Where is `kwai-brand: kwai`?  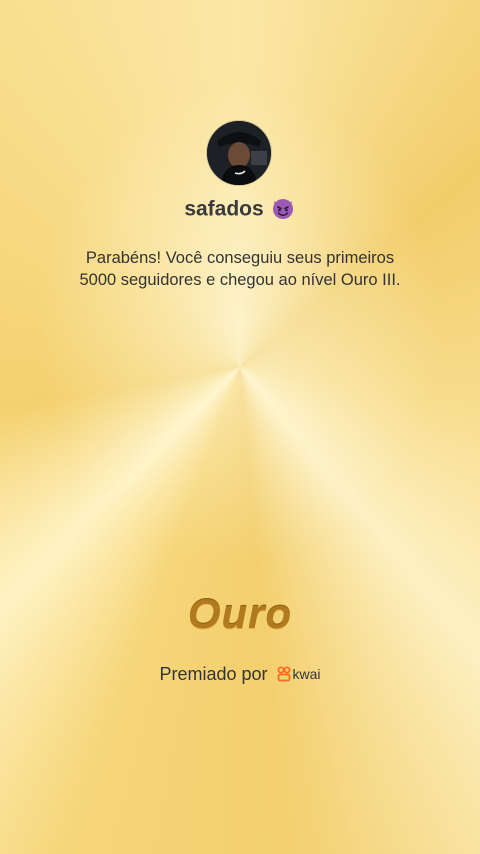 kwai-brand: kwai is located at coordinates (299, 674).